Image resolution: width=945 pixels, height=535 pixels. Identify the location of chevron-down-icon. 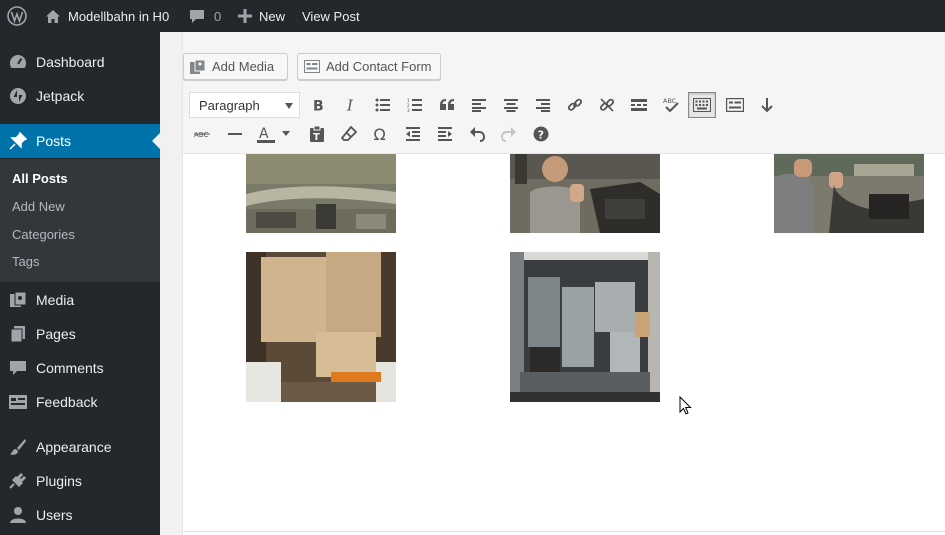
(289, 106).